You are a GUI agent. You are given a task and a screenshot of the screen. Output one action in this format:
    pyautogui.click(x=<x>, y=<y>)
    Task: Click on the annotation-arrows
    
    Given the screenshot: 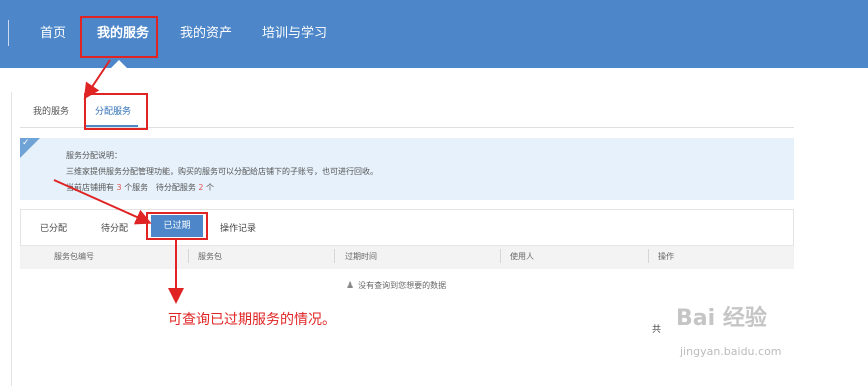 What is the action you would take?
    pyautogui.click(x=118, y=181)
    